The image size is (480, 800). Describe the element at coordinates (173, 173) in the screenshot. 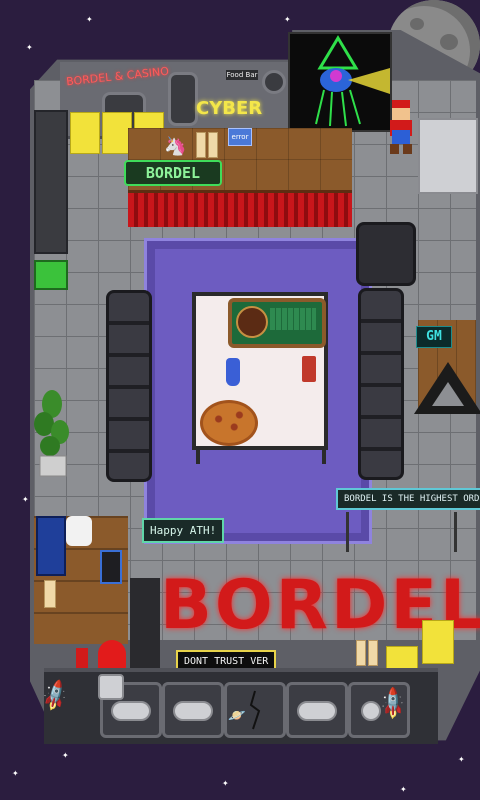

I see `bordel-bar-sign: BORDEL` at that location.